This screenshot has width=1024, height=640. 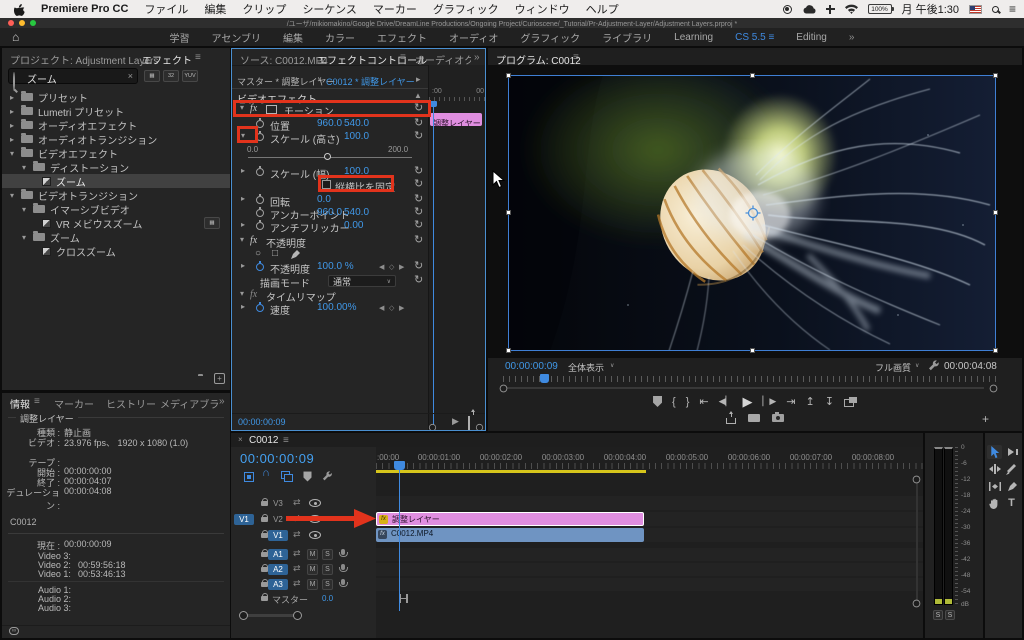 I want to click on track-lane-v3, so click(x=649, y=503).